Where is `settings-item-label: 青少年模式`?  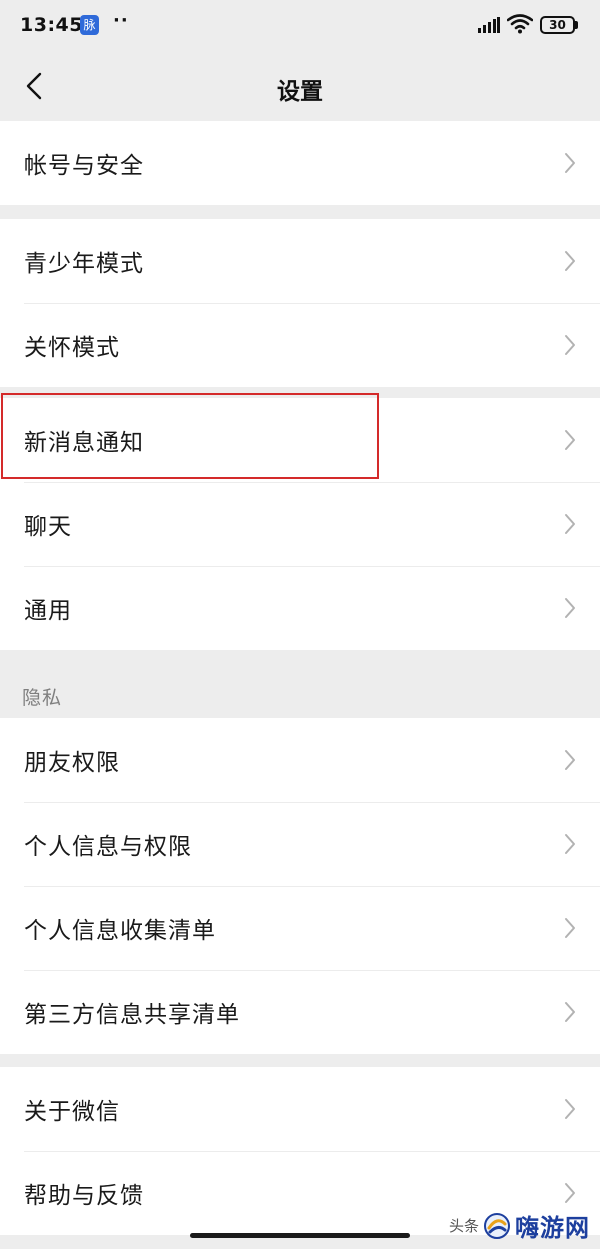
settings-item-label: 青少年模式 is located at coordinates (84, 264).